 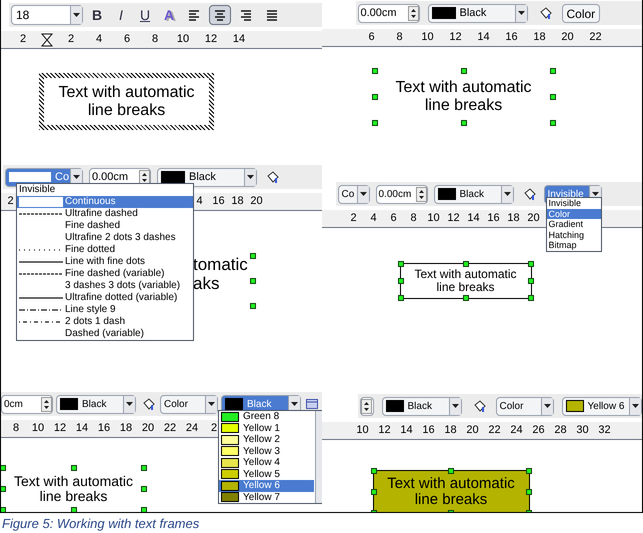 I want to click on dropdown-item: Fine dotted, so click(x=105, y=250).